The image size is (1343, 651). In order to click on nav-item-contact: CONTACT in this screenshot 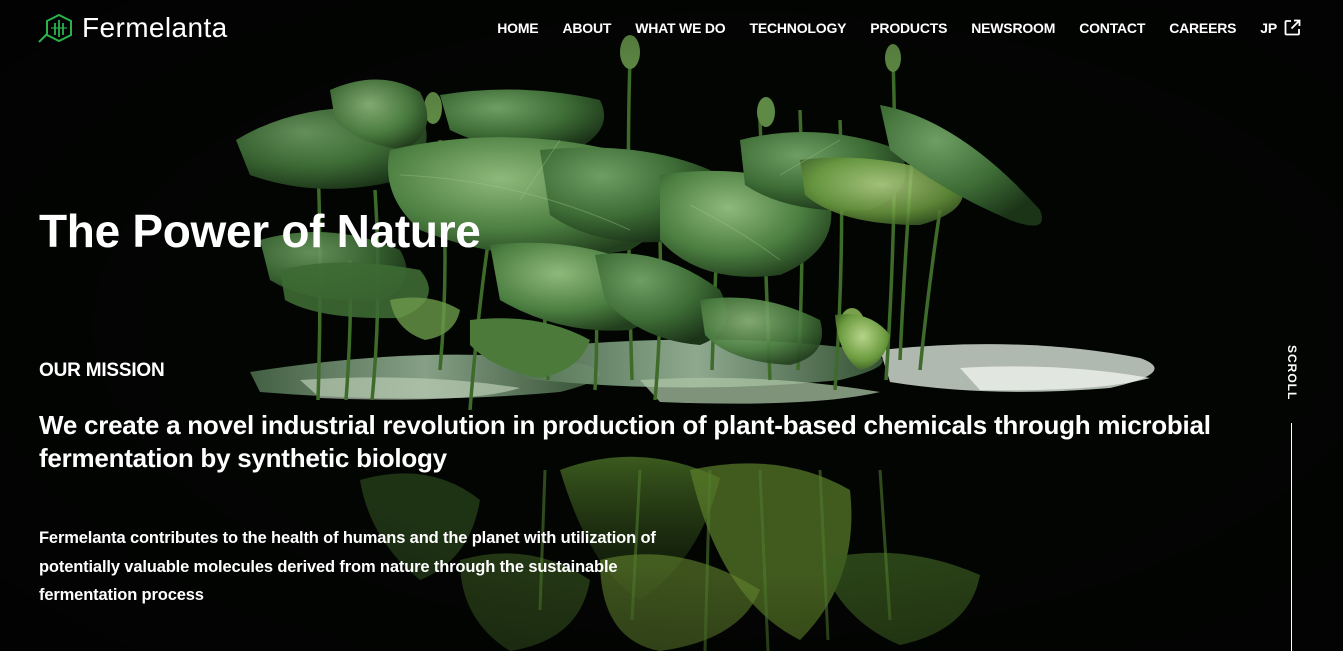, I will do `click(1112, 28)`.